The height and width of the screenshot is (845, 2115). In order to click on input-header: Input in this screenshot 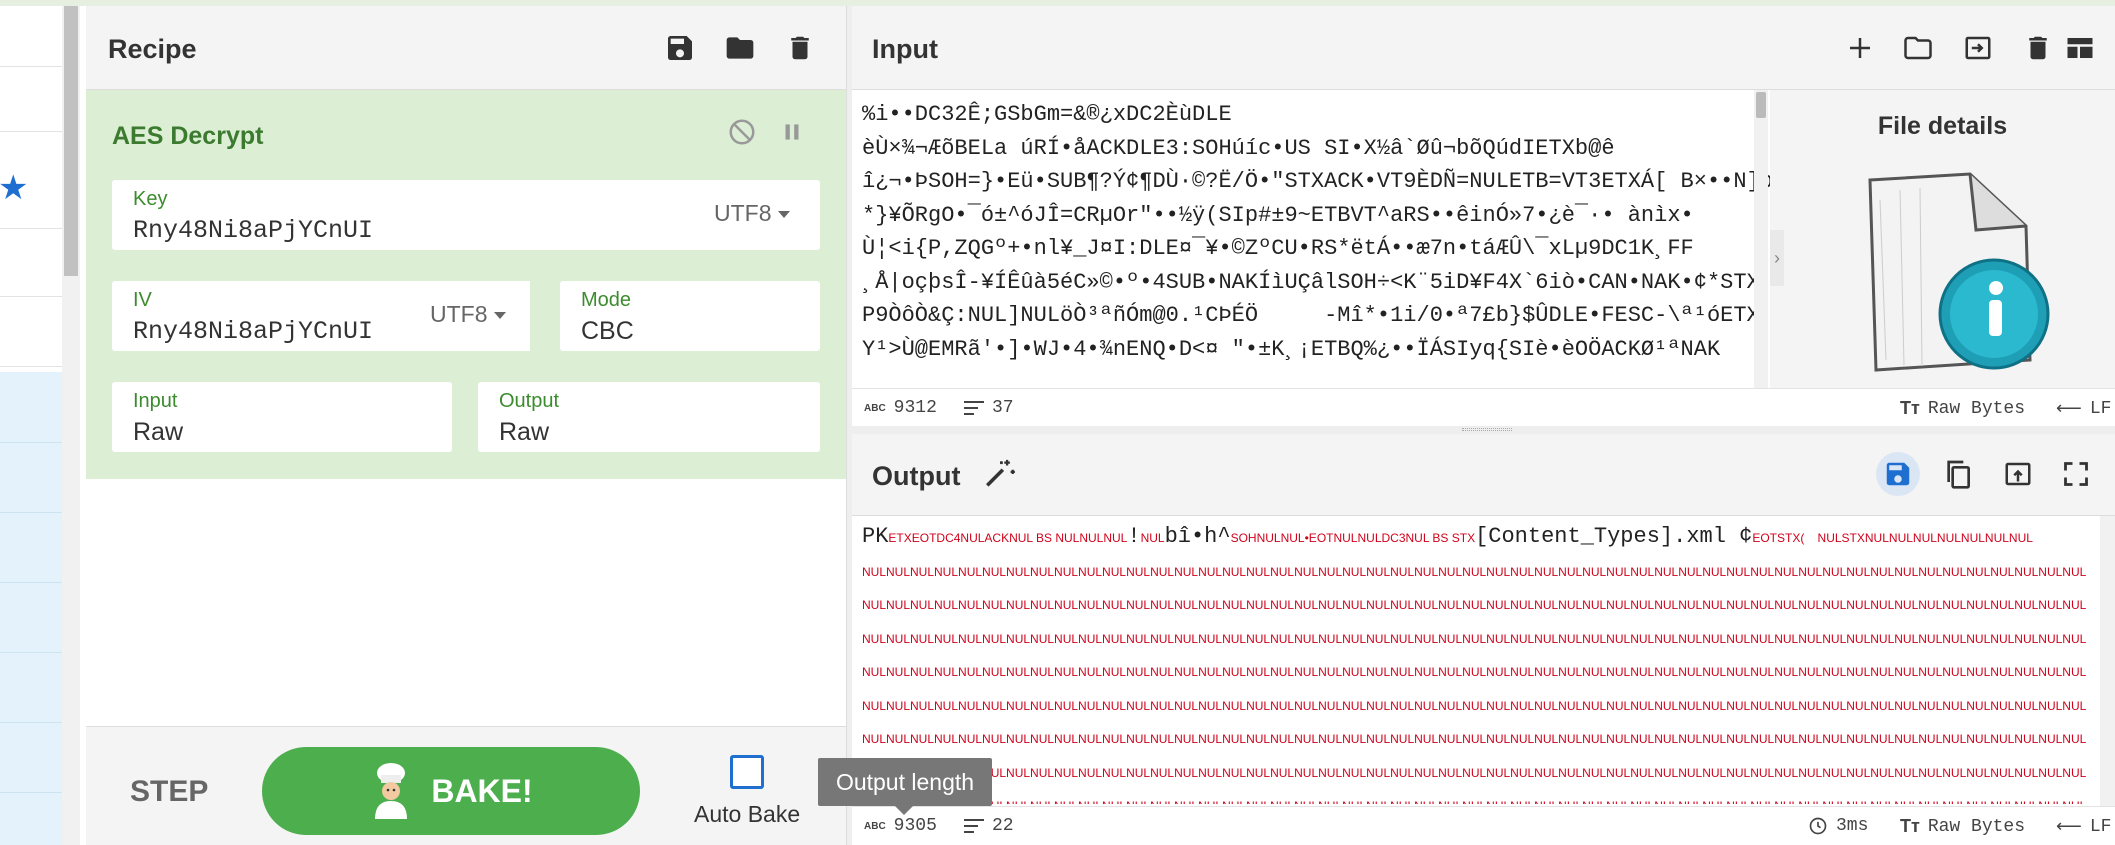, I will do `click(1483, 48)`.